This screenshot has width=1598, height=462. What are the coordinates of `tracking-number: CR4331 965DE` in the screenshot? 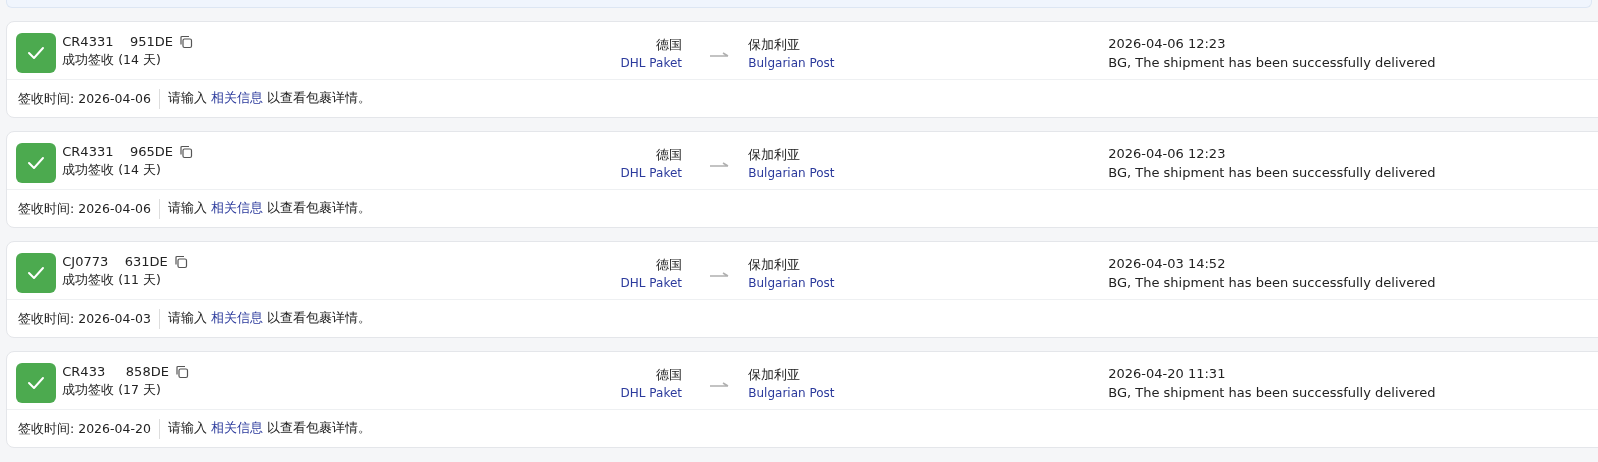 It's located at (117, 152).